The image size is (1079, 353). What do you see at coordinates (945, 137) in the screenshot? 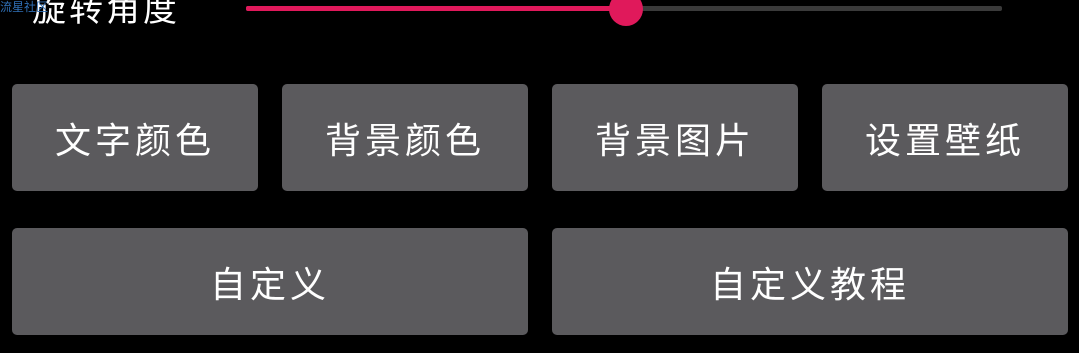
I see `set-wallpaper-button: 设置壁纸` at bounding box center [945, 137].